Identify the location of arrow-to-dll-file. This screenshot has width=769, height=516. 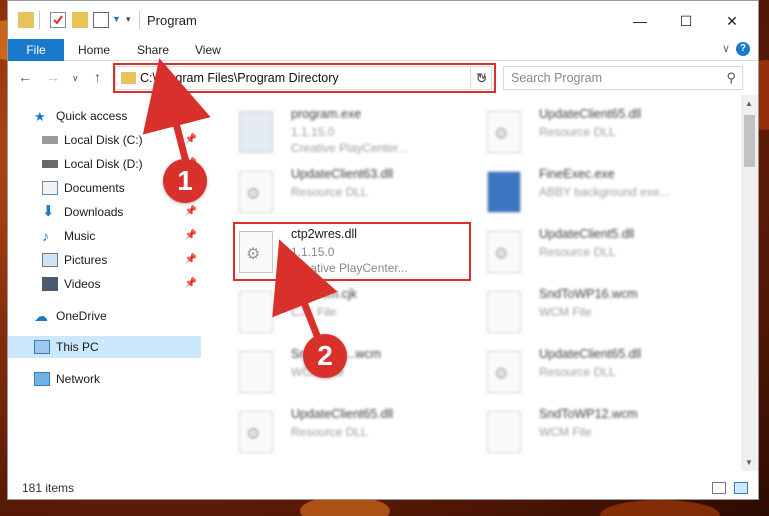
(305, 289).